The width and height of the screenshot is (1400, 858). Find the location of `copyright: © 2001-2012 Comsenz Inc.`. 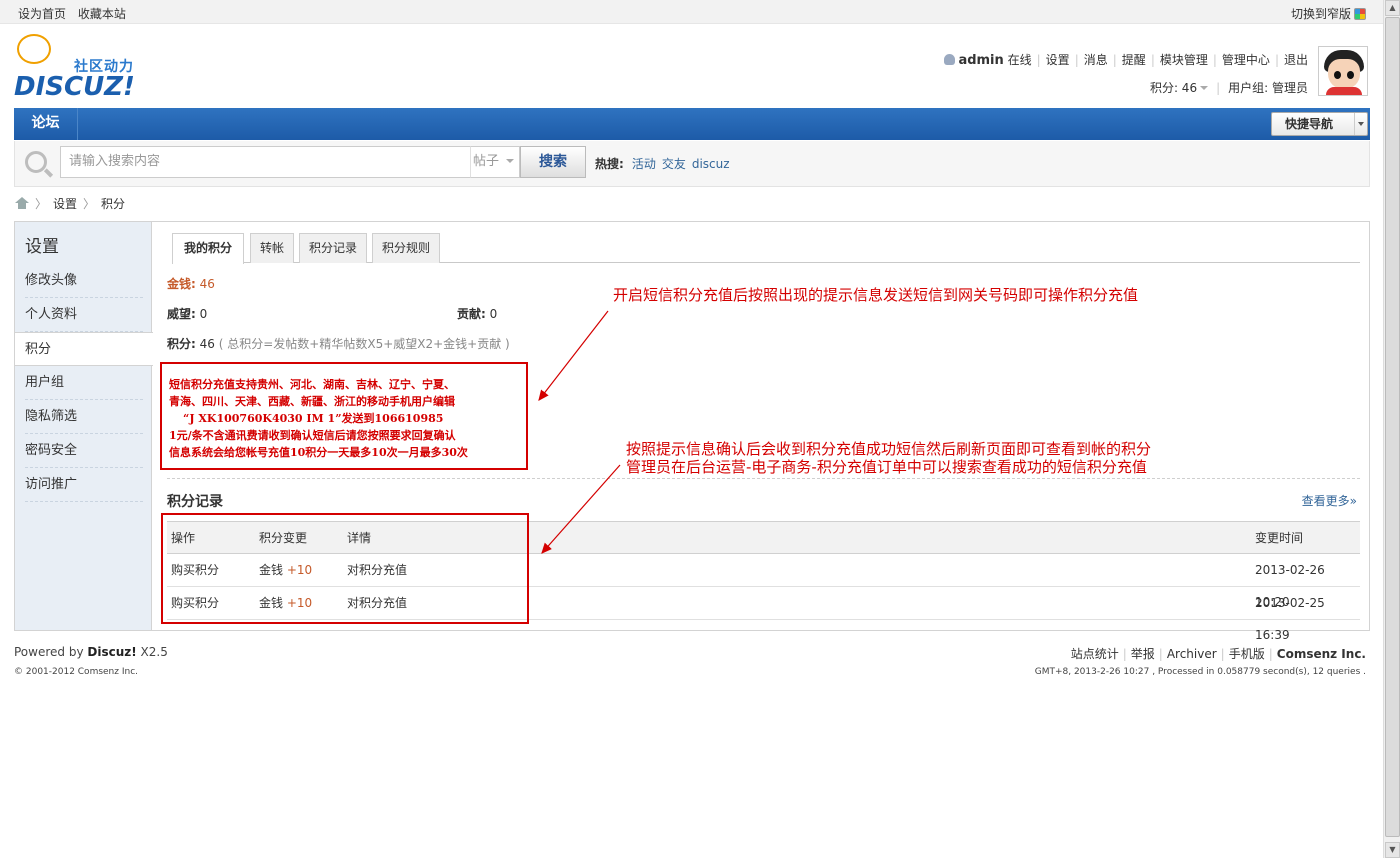

copyright: © 2001-2012 Comsenz Inc. is located at coordinates (76, 672).